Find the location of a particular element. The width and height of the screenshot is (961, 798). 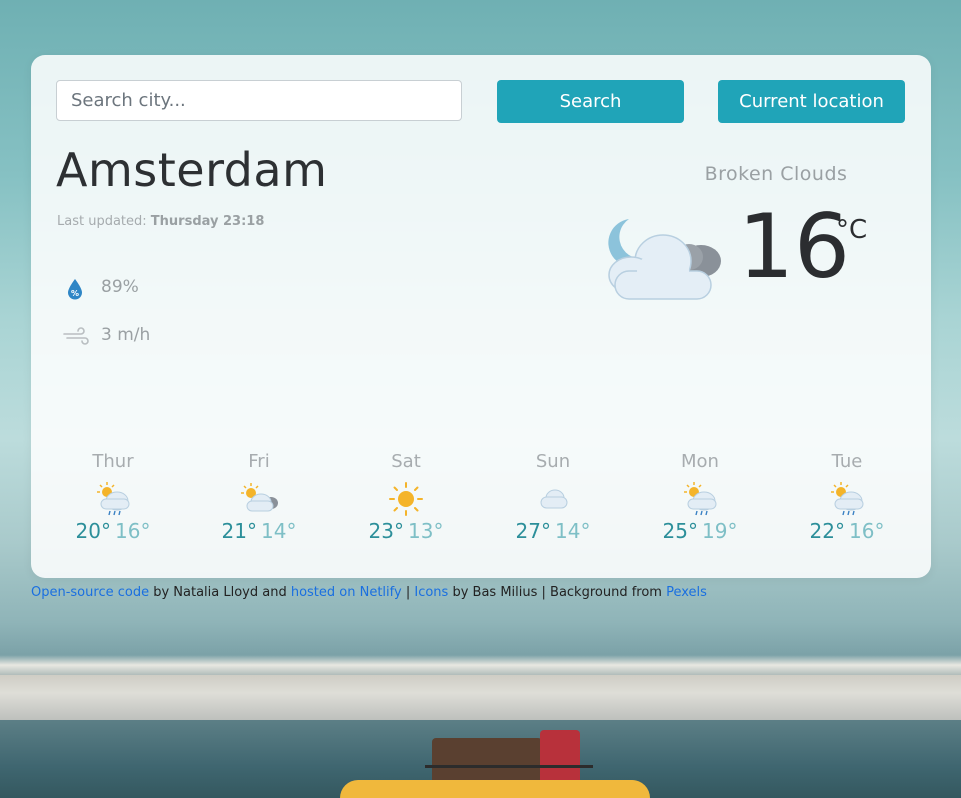

city-name: Amsterdam is located at coordinates (192, 170).